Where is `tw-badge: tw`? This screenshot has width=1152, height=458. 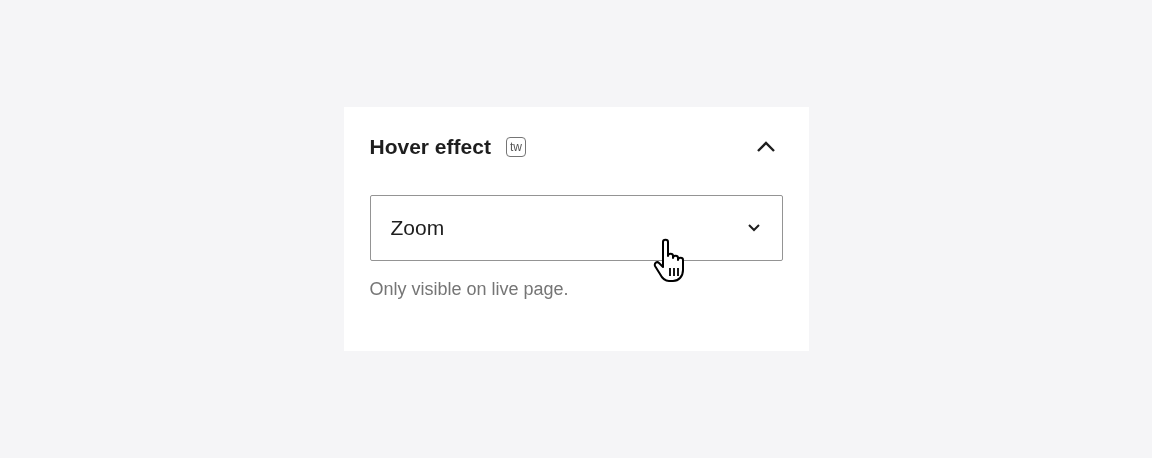 tw-badge: tw is located at coordinates (515, 147).